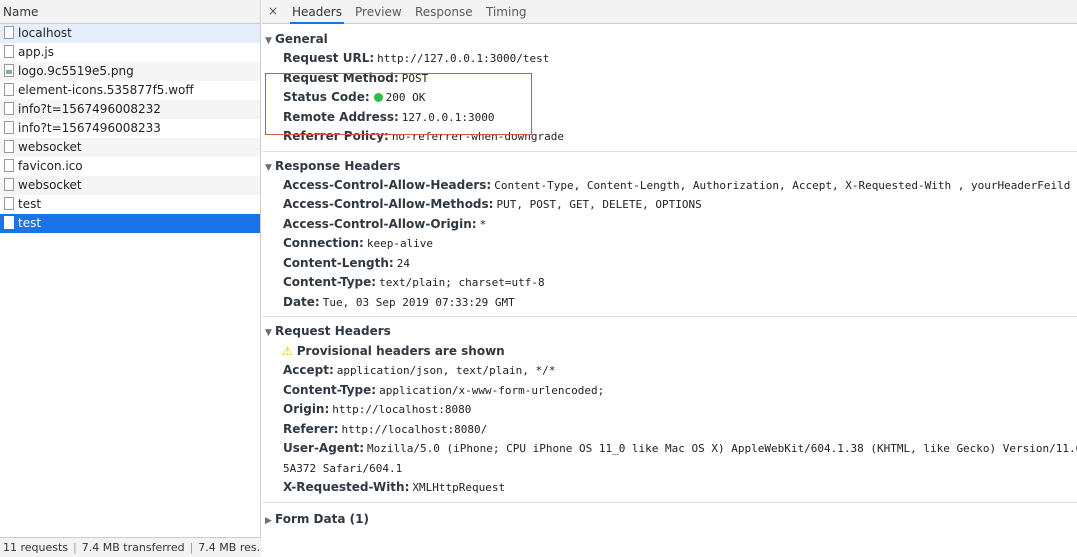 Image resolution: width=1077 pixels, height=557 pixels. What do you see at coordinates (669, 59) in the screenshot?
I see `header-row: Request URL: http://127.0.0.1:3000/test` at bounding box center [669, 59].